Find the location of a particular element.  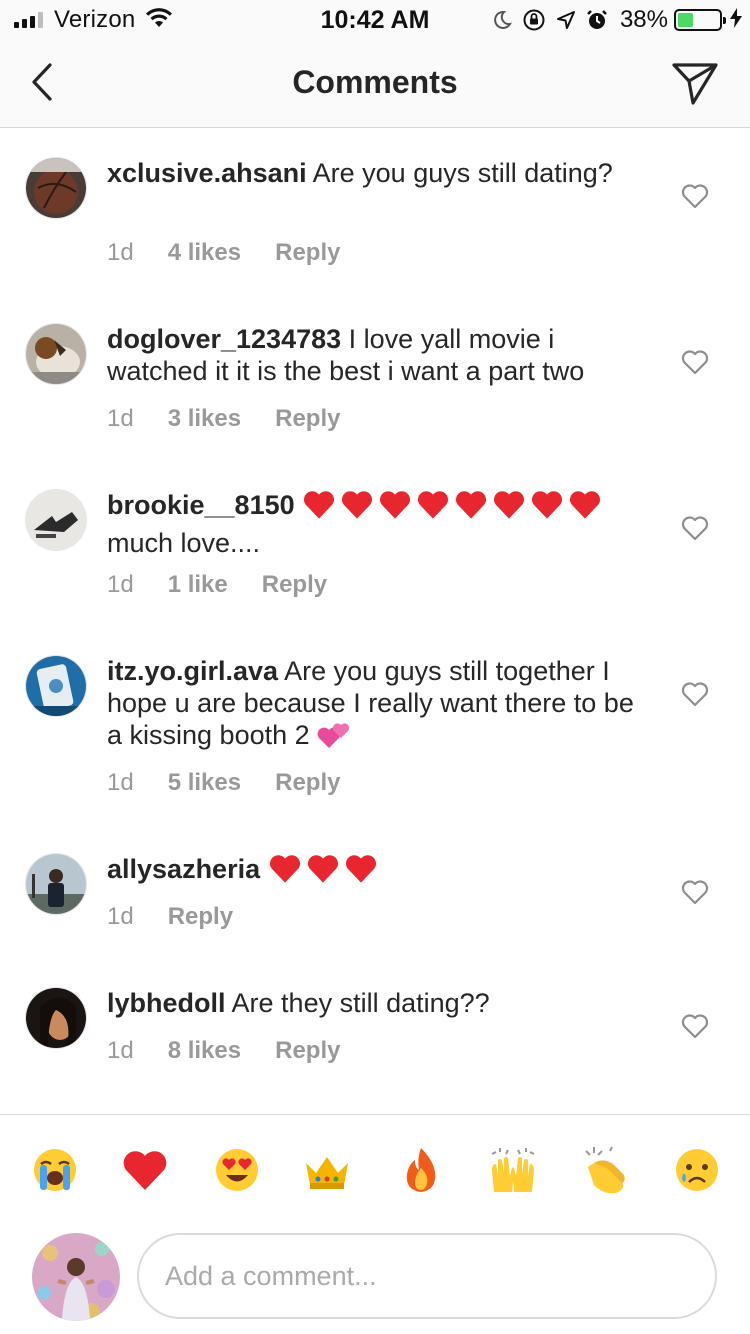

comment-text: lybhedoll Are they still dating?? is located at coordinates (377, 1003).